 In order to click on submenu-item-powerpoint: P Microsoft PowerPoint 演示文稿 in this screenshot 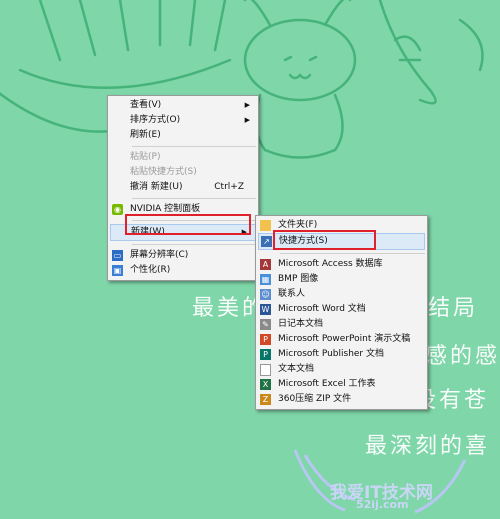, I will do `click(341, 339)`.